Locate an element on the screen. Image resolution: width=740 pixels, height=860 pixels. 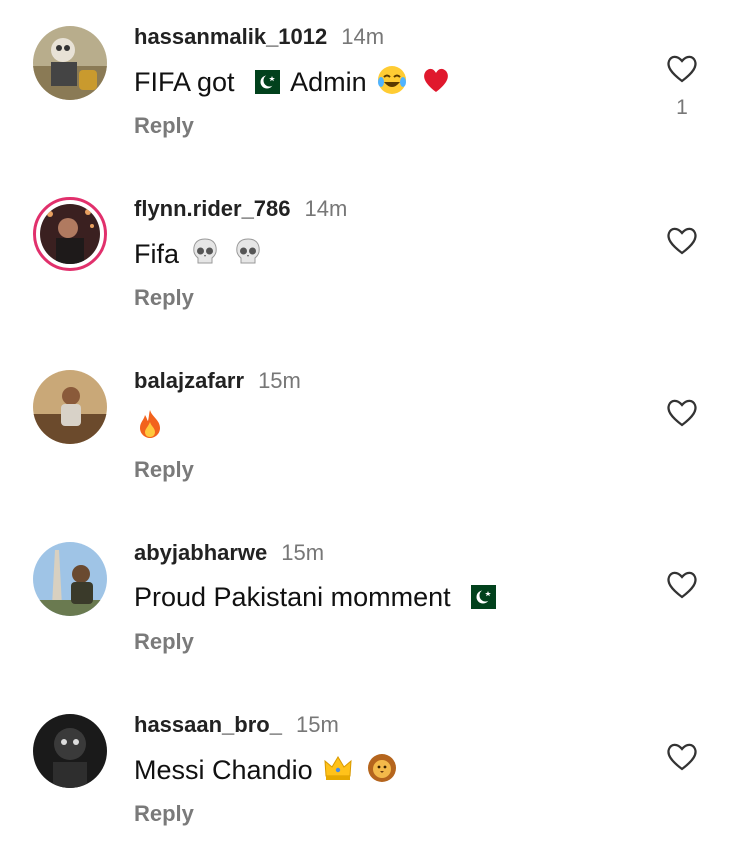
comment-text: Fifa is located at coordinates (200, 253).